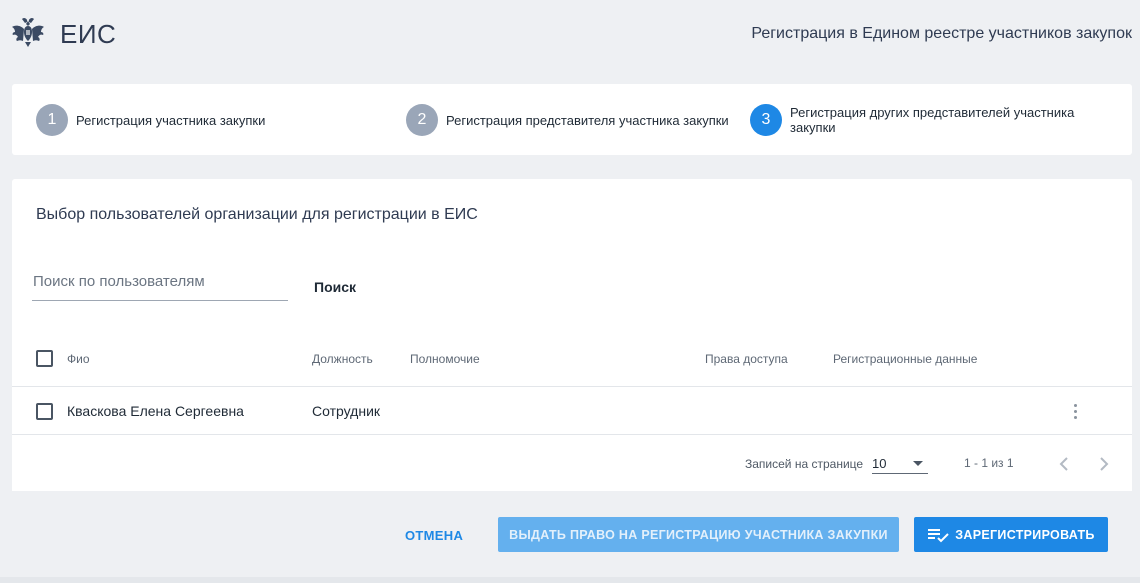 The height and width of the screenshot is (583, 1140). What do you see at coordinates (78, 359) in the screenshot?
I see `column-header-fio: Фио` at bounding box center [78, 359].